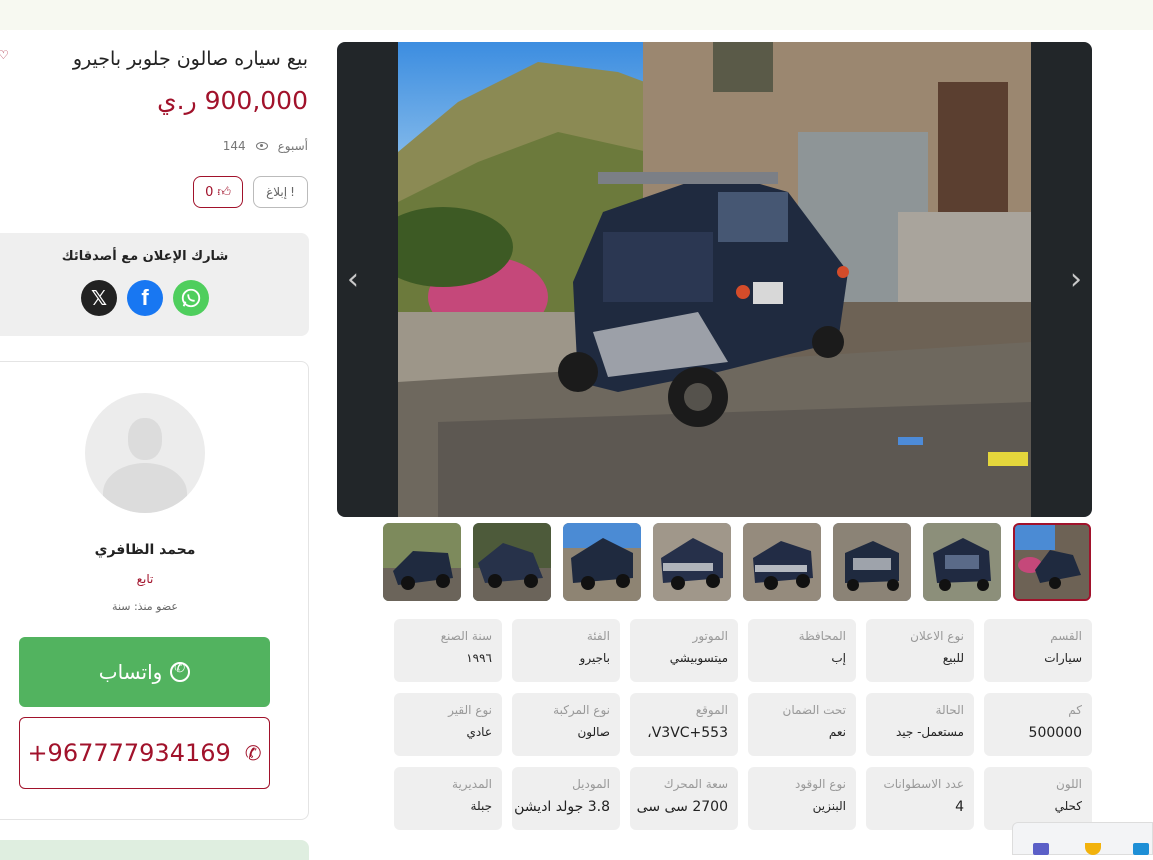  I want to click on spec-mileage: كم 500000, so click(1038, 724).